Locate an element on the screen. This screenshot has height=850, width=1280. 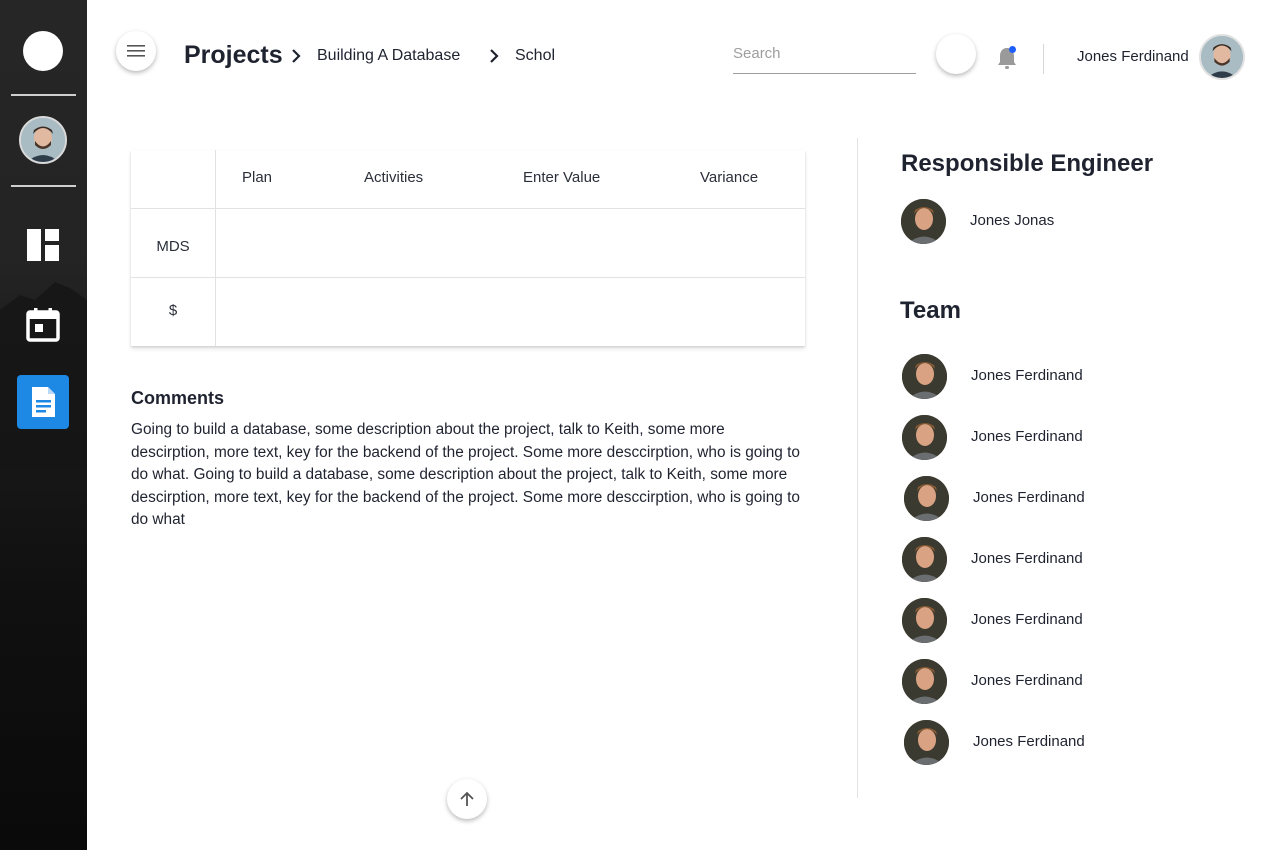
engineer-name: Jones Jonas is located at coordinates (1012, 220).